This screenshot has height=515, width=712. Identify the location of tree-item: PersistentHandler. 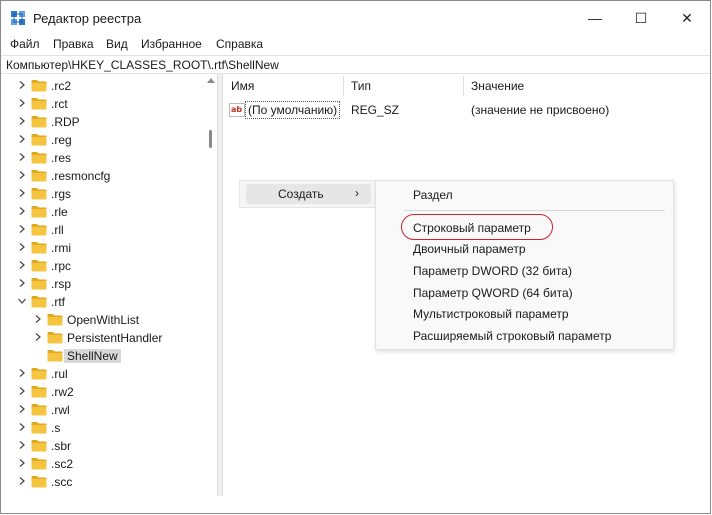
(103, 338).